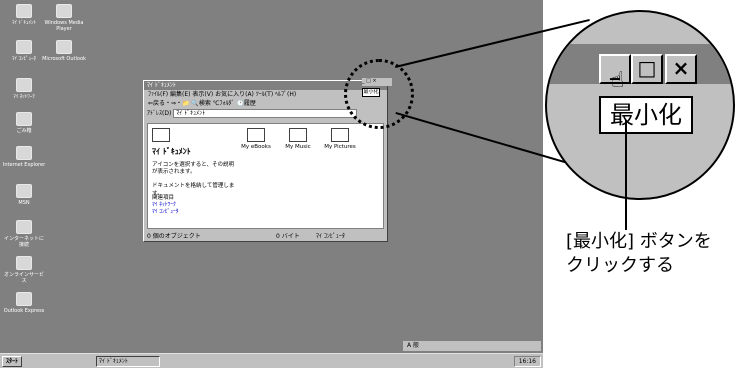  What do you see at coordinates (288, 236) in the screenshot?
I see `status-size: 0 バイト` at bounding box center [288, 236].